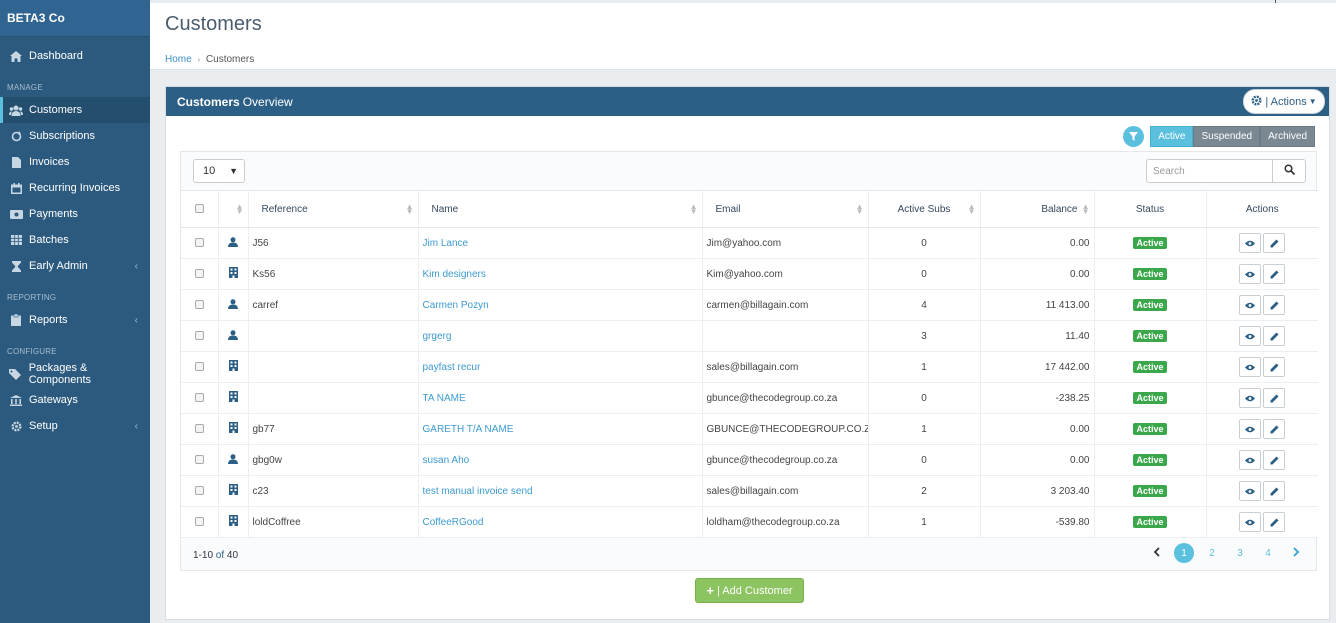 Image resolution: width=1336 pixels, height=623 pixels. What do you see at coordinates (1150, 491) in the screenshot?
I see `status-cell: Active` at bounding box center [1150, 491].